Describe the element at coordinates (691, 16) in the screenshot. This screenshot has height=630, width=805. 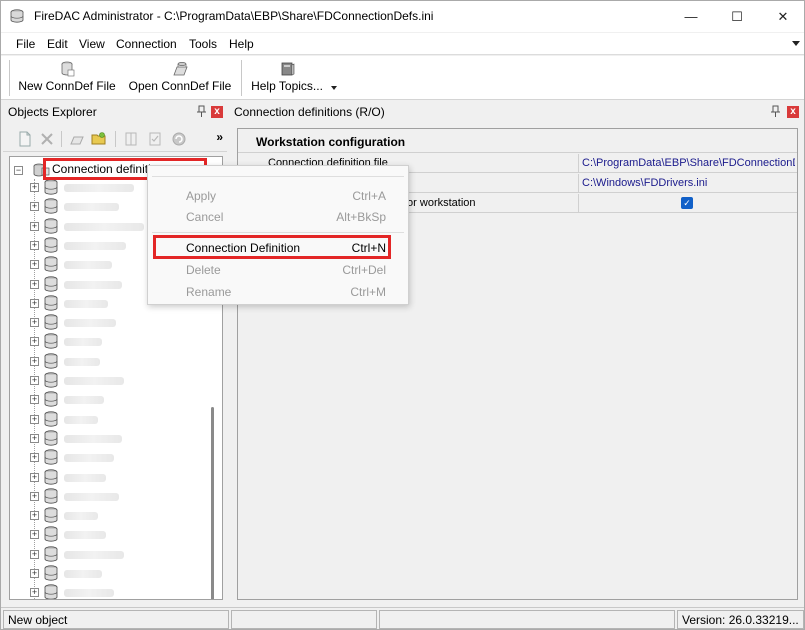
I see `minimize-button: —` at that location.